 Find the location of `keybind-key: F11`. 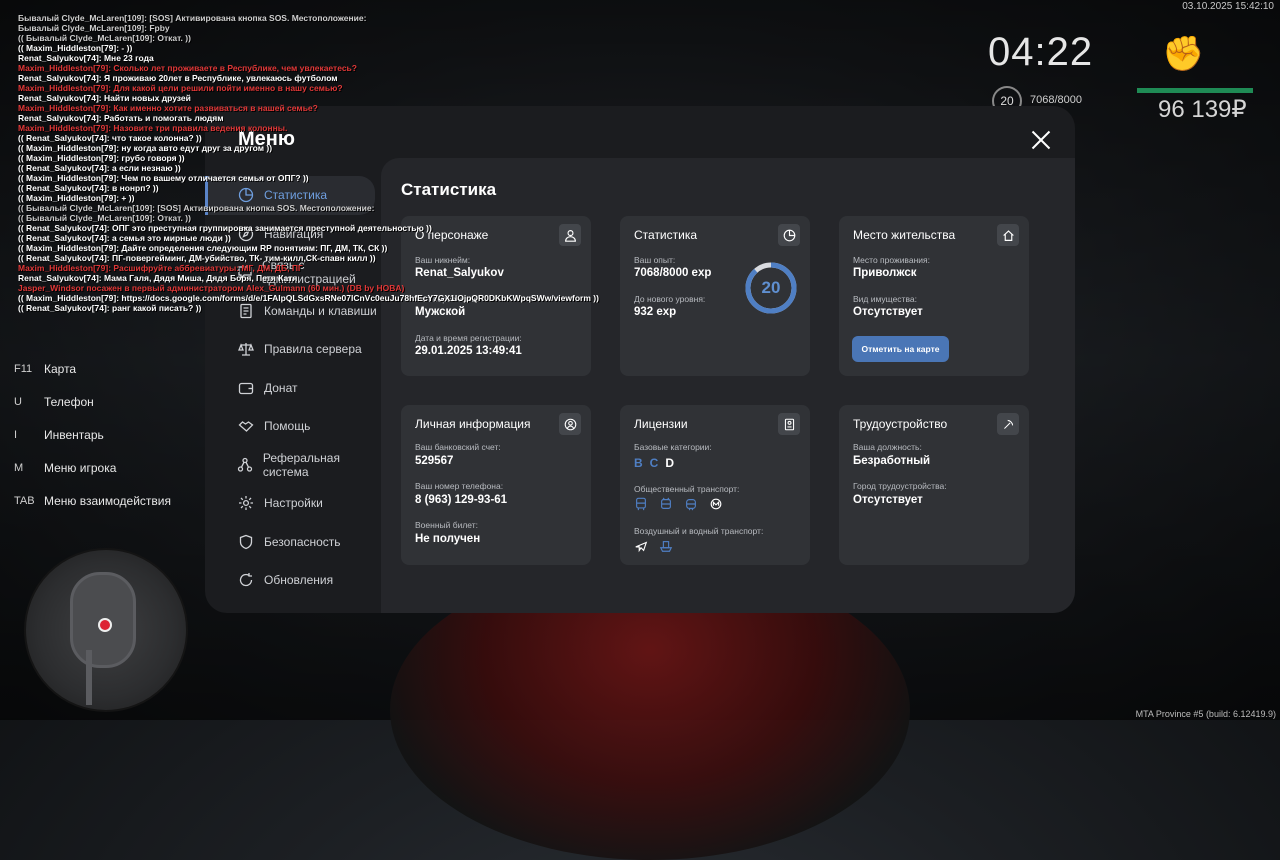

keybind-key: F11 is located at coordinates (23, 368).